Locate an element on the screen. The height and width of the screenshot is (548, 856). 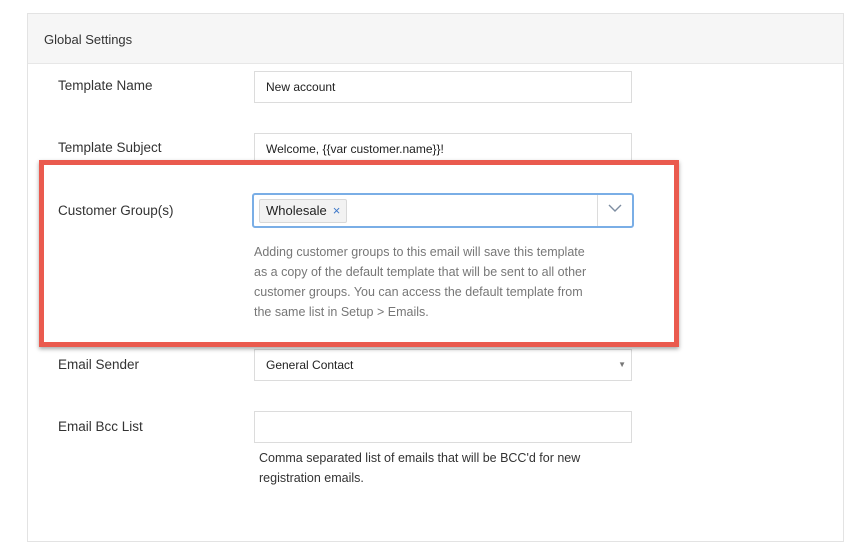
chevron-down-icon is located at coordinates (615, 208).